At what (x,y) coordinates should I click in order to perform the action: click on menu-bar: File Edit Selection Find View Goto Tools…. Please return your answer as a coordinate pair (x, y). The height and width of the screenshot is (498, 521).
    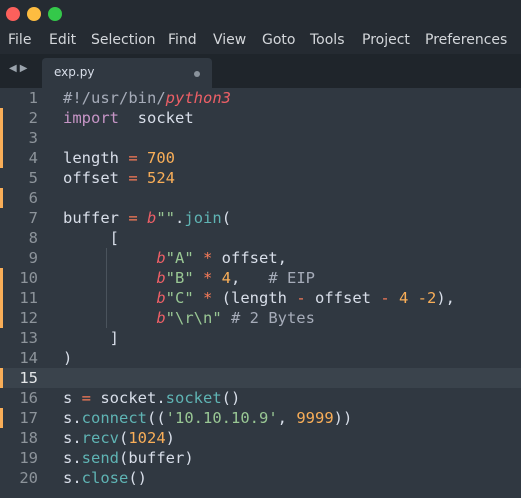
    Looking at the image, I should click on (260, 41).